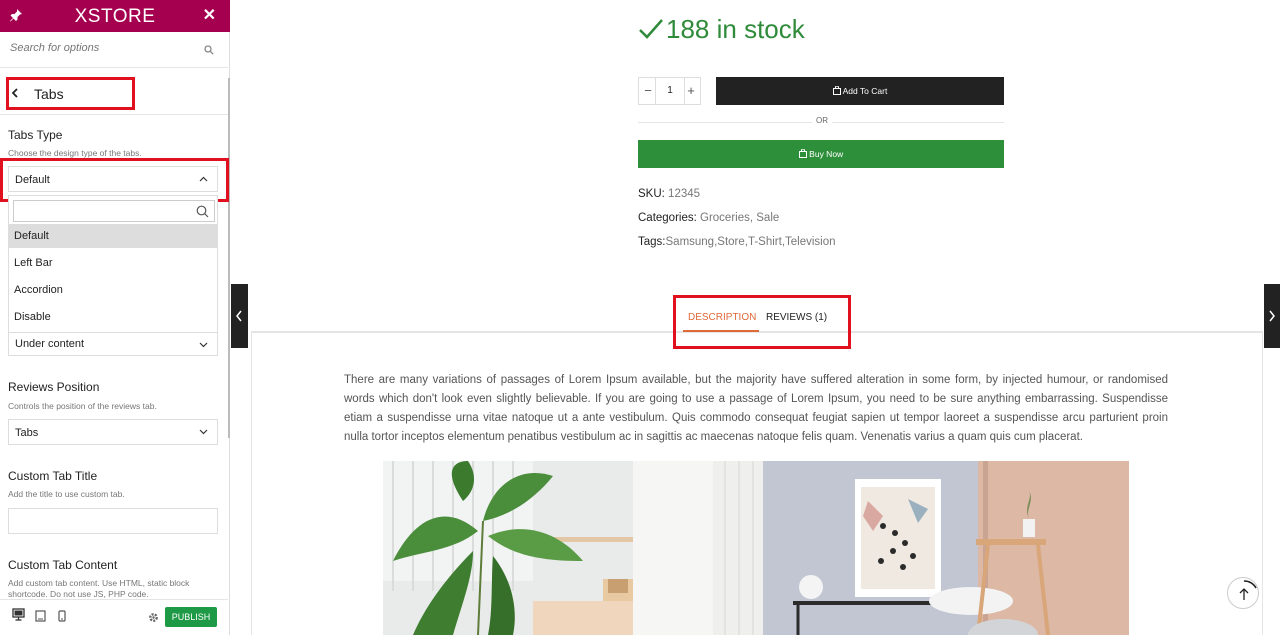  I want to click on add-to-cart-button: Add To Cart, so click(860, 91).